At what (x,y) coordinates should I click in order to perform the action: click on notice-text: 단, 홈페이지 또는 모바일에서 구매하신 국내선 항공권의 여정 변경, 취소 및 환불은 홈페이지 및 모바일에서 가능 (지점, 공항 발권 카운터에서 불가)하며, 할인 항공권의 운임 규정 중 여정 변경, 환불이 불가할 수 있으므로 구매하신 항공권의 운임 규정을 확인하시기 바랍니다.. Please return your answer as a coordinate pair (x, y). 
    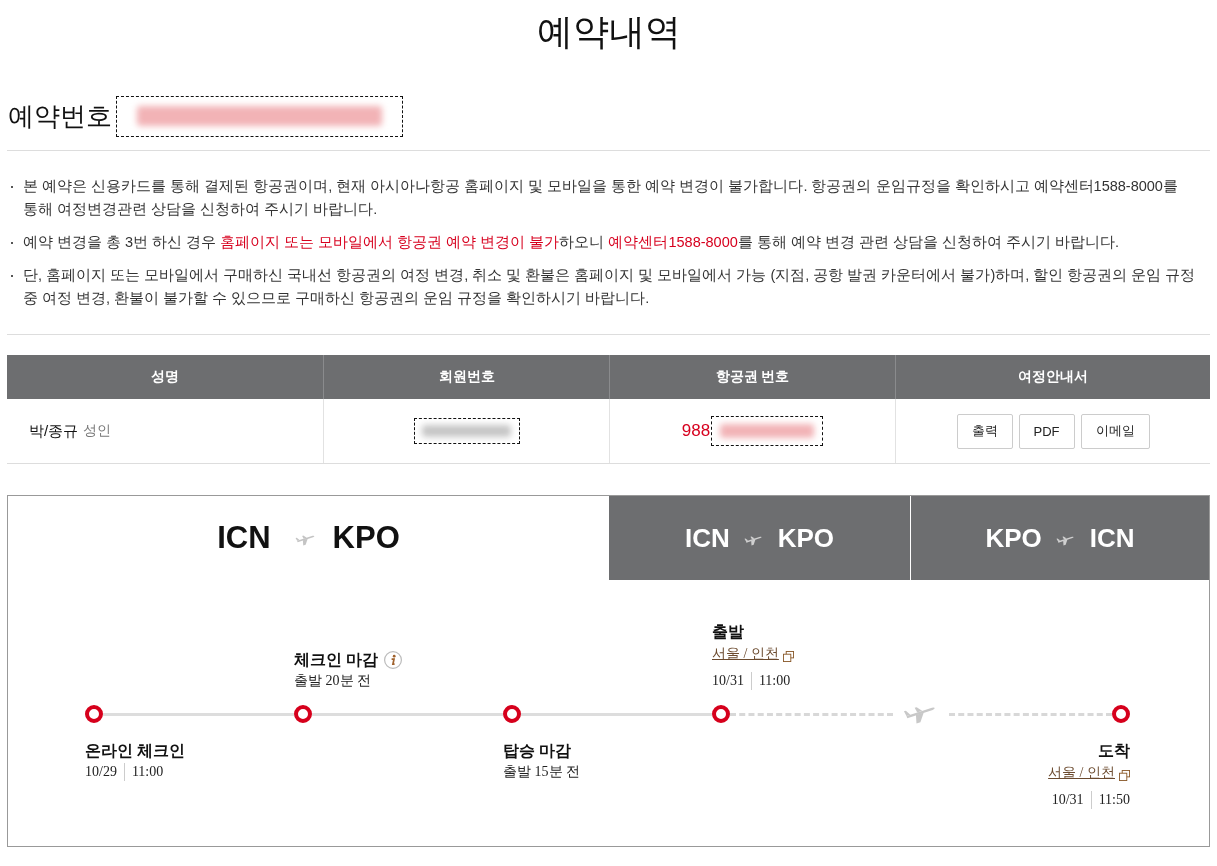
    Looking at the image, I should click on (610, 287).